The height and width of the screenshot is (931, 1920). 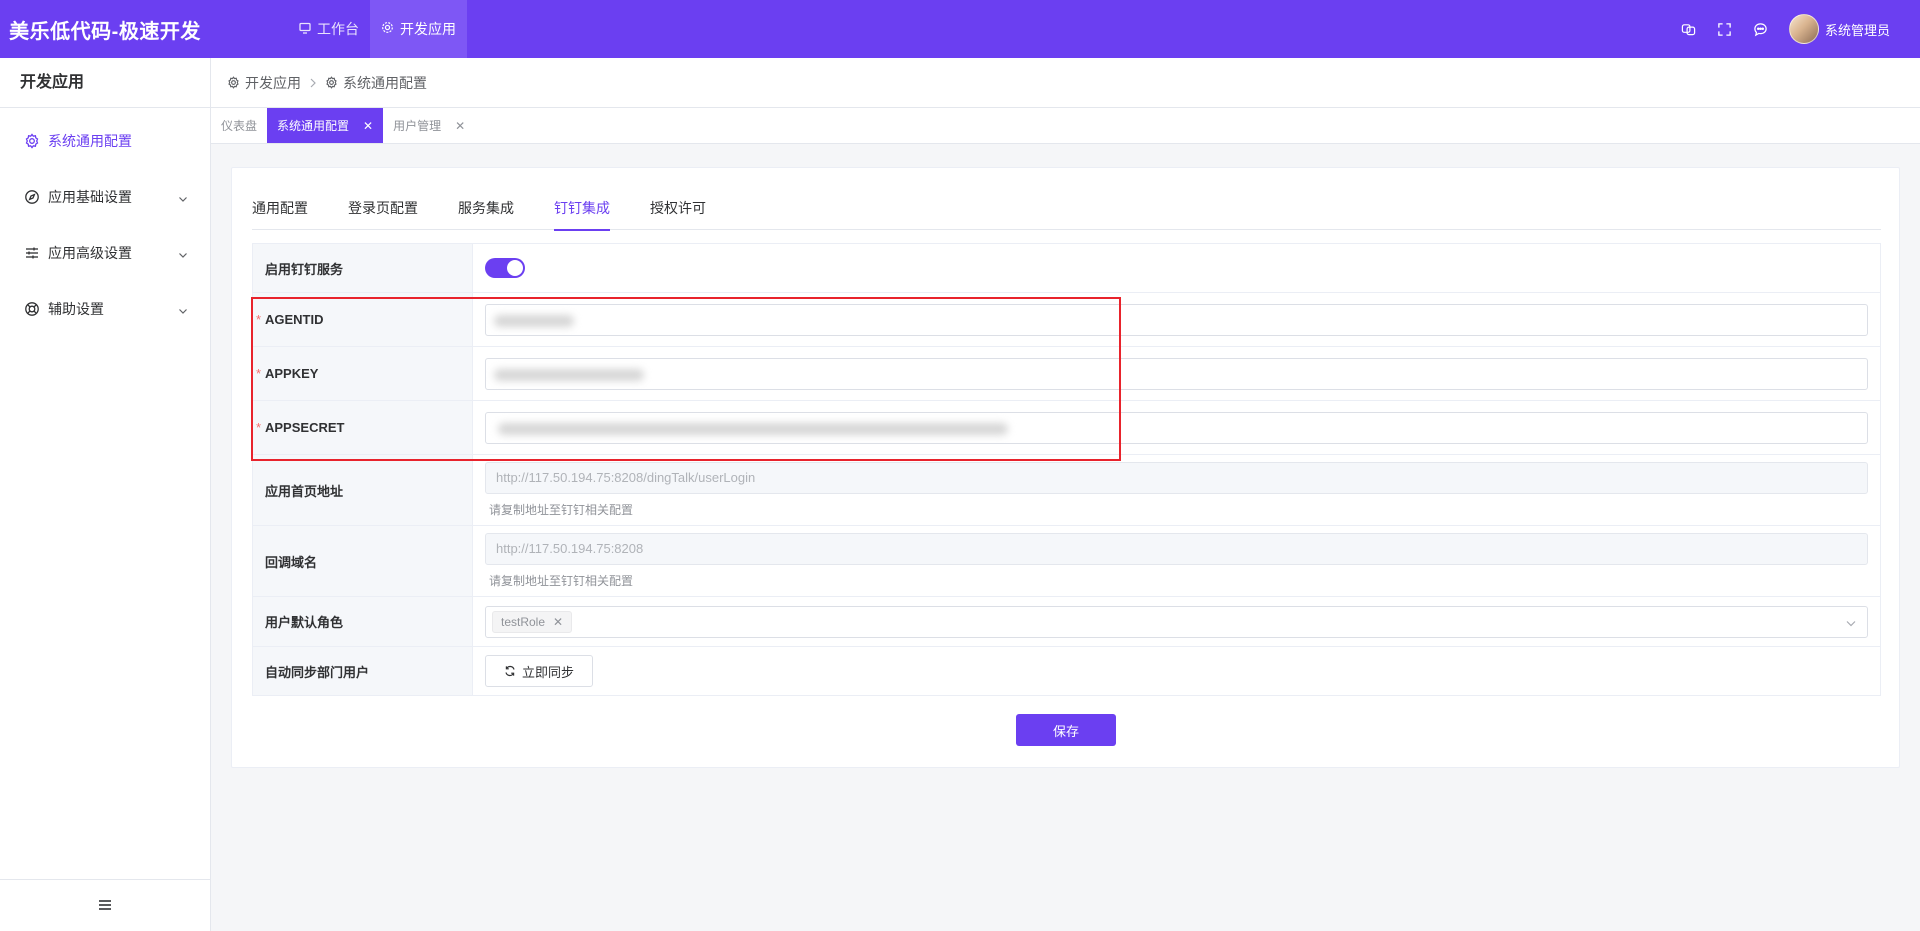 I want to click on tag-user-management: 用户管理 ✕, so click(x=429, y=125).